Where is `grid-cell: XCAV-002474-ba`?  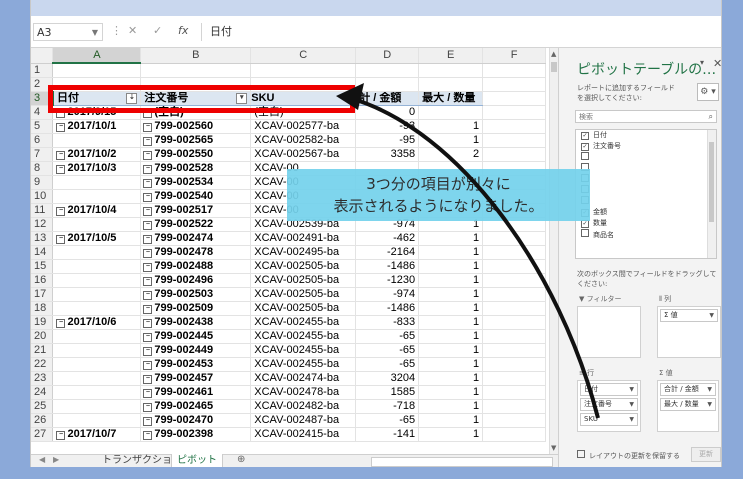 grid-cell: XCAV-002474-ba is located at coordinates (303, 378).